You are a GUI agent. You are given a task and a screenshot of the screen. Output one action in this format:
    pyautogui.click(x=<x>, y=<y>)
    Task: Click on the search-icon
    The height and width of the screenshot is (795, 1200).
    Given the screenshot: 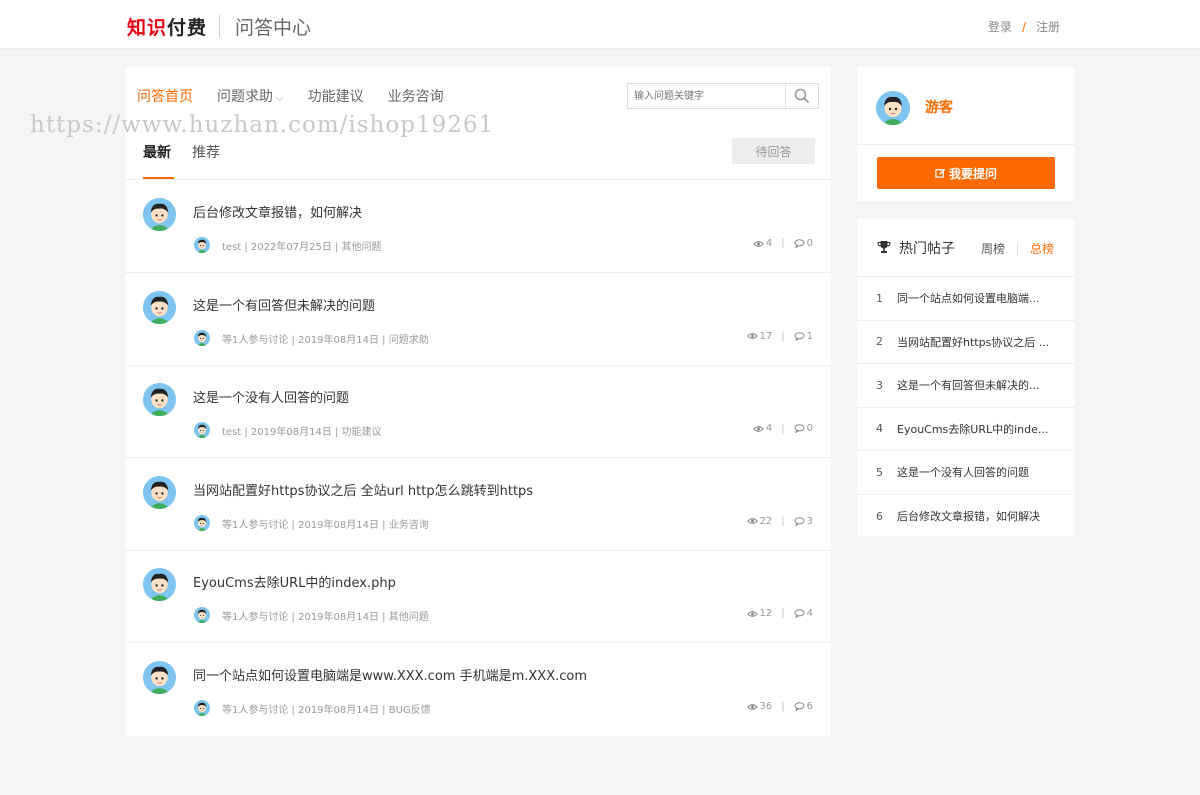 What is the action you would take?
    pyautogui.click(x=802, y=96)
    